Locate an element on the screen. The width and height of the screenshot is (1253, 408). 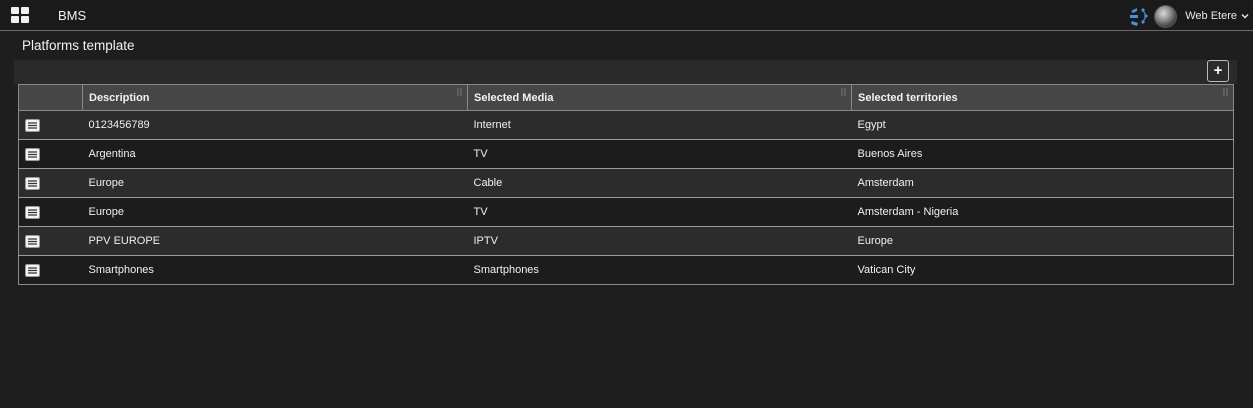
app-title: BMS is located at coordinates (72, 15).